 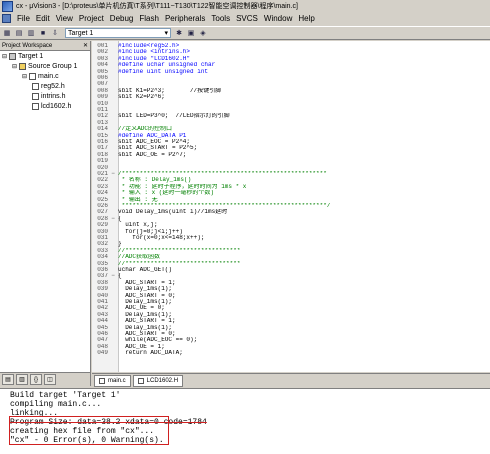 What do you see at coordinates (102, 353) in the screenshot?
I see `line-number: 049` at bounding box center [102, 353].